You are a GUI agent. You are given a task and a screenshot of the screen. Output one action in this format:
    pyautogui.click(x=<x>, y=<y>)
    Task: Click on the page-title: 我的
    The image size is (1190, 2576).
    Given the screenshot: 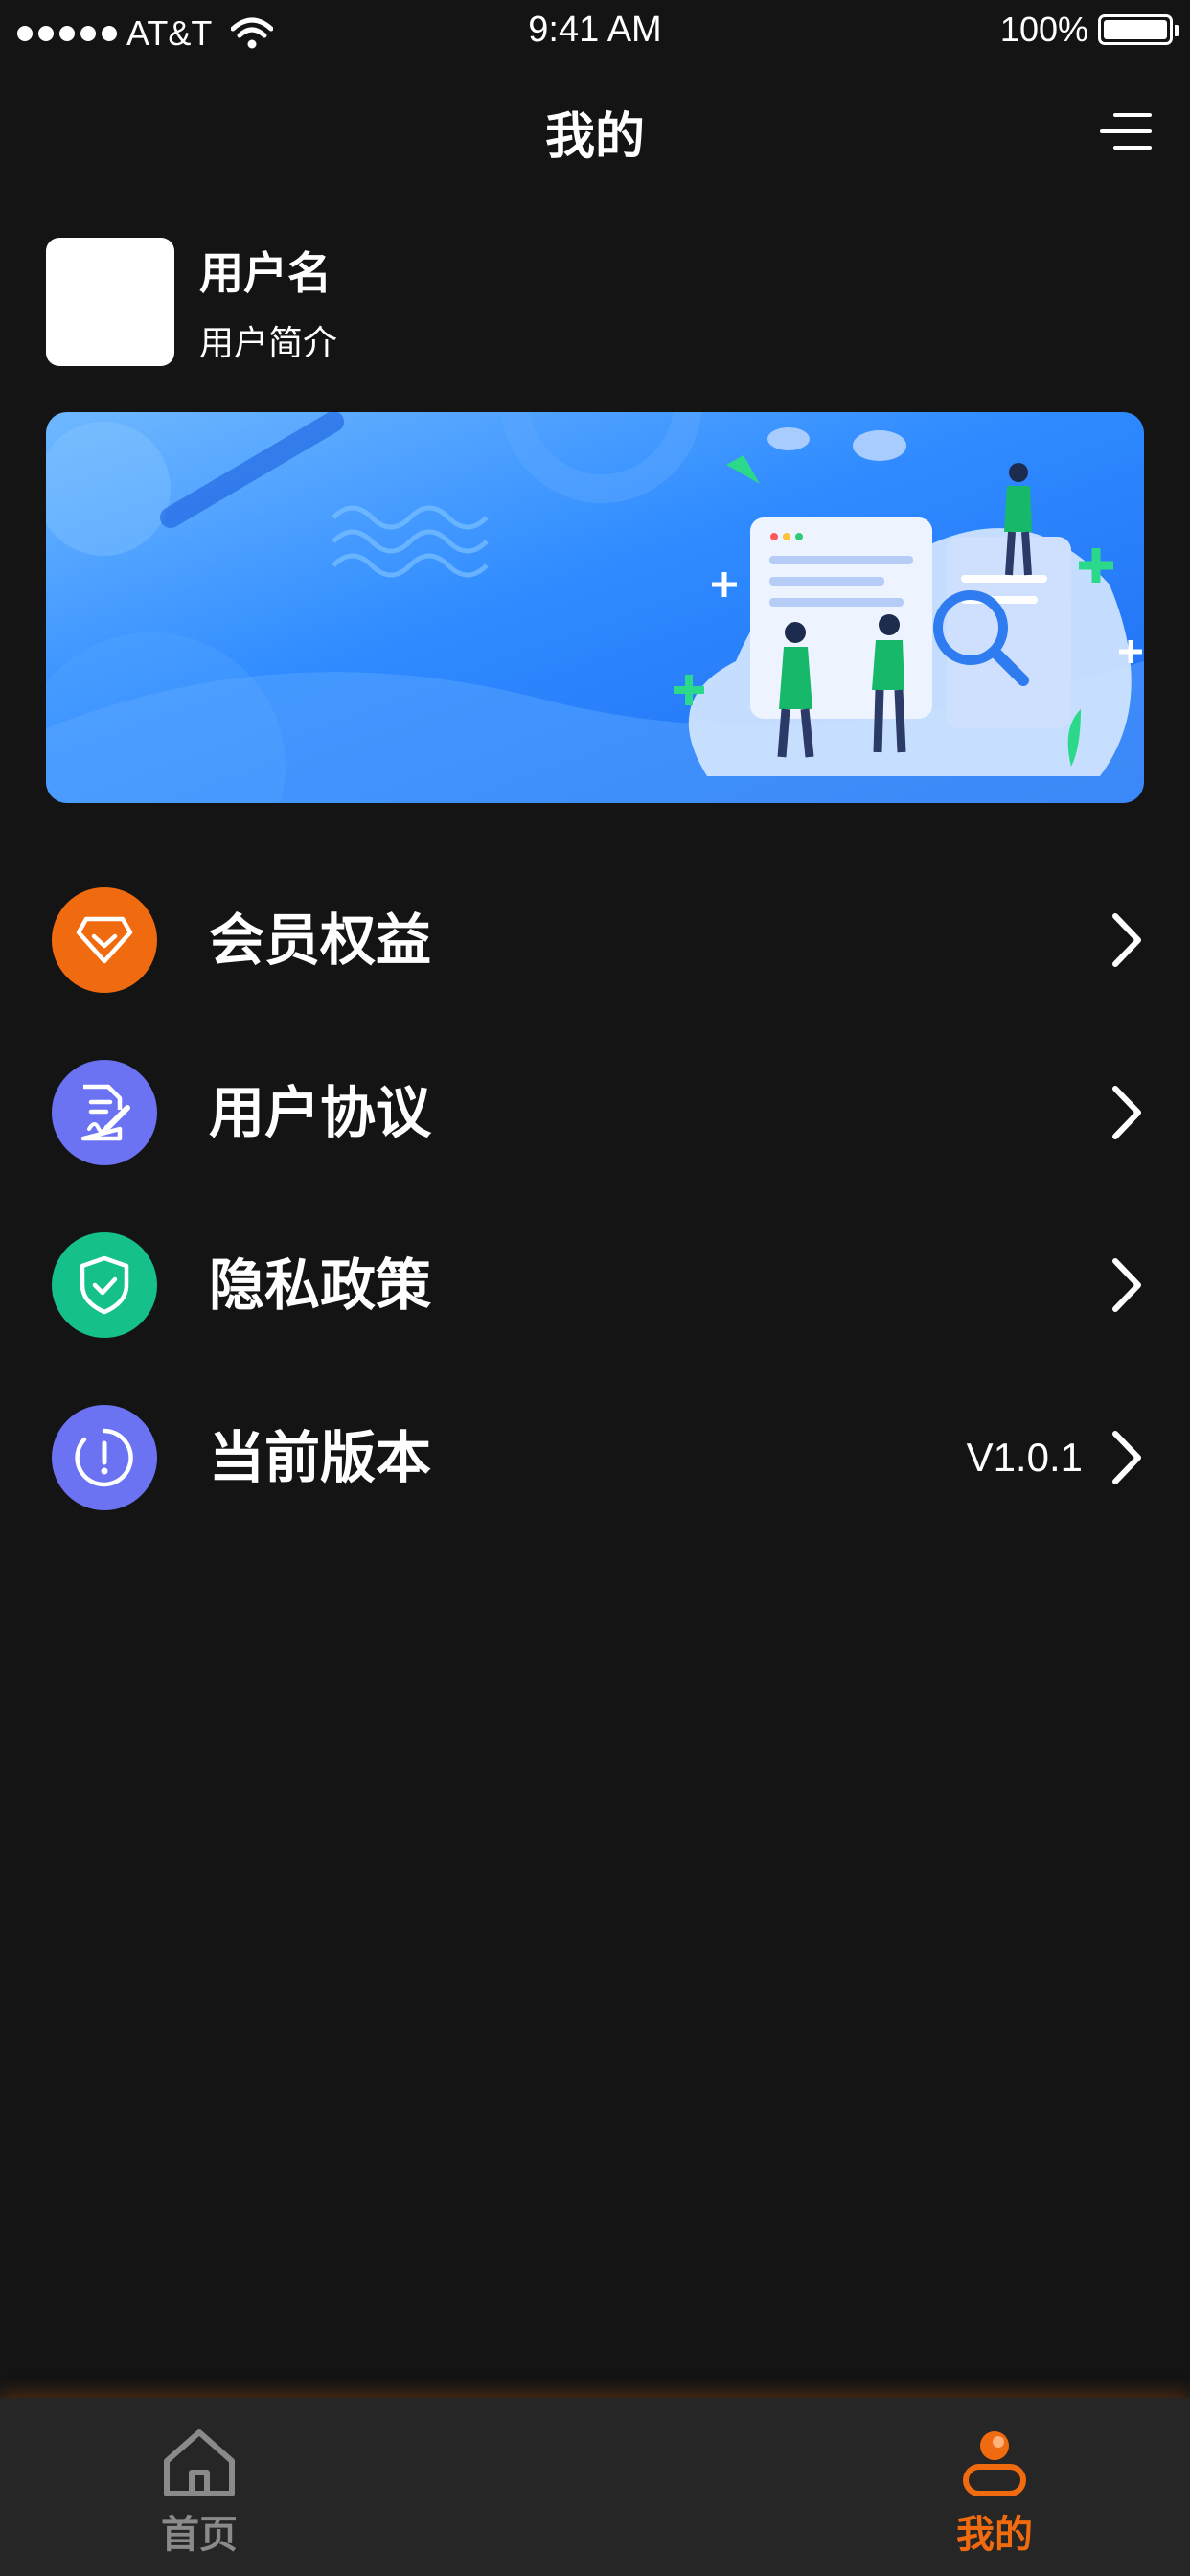 What is the action you would take?
    pyautogui.click(x=594, y=137)
    